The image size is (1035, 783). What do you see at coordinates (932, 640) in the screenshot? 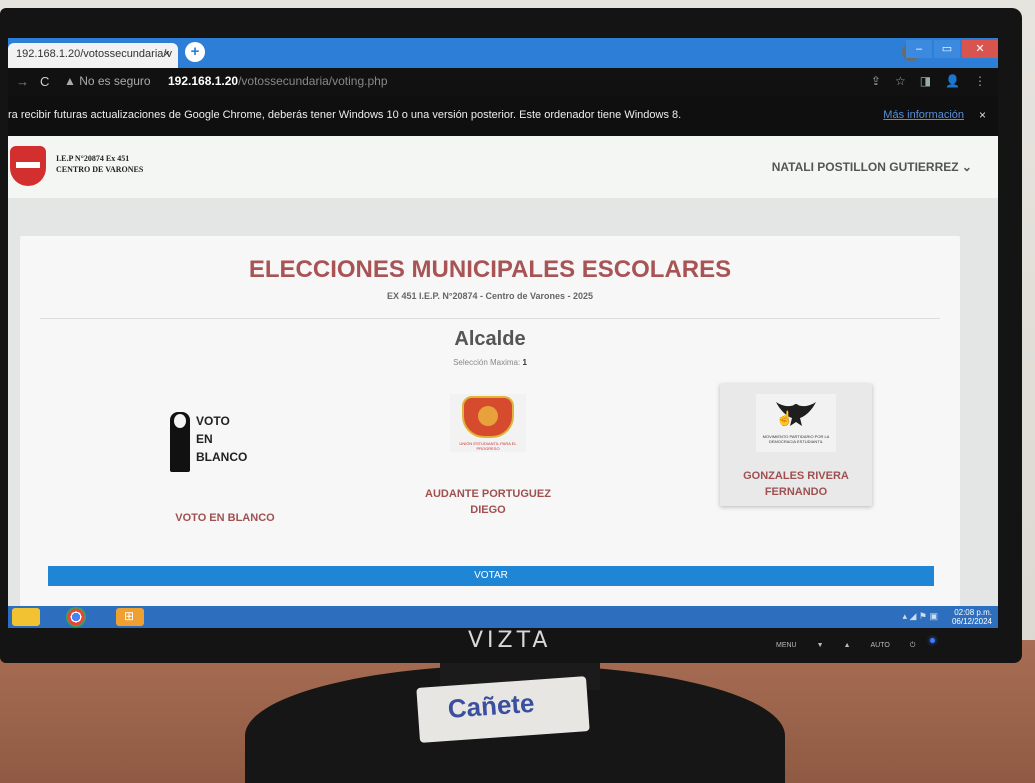
I see `power-led` at bounding box center [932, 640].